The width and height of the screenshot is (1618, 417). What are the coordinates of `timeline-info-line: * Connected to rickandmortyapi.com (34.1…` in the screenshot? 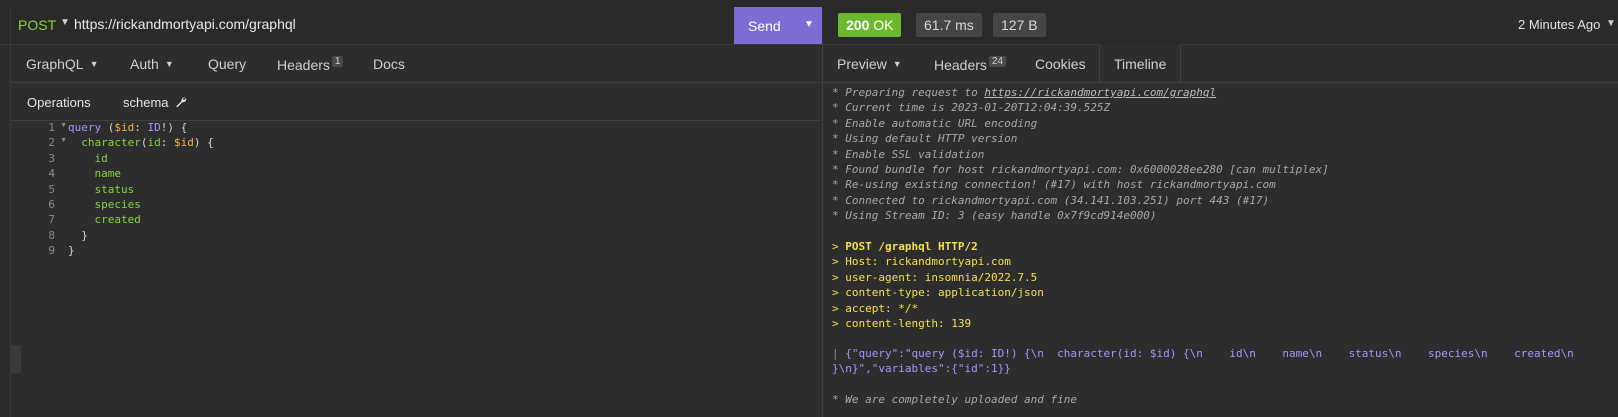 It's located at (1051, 200).